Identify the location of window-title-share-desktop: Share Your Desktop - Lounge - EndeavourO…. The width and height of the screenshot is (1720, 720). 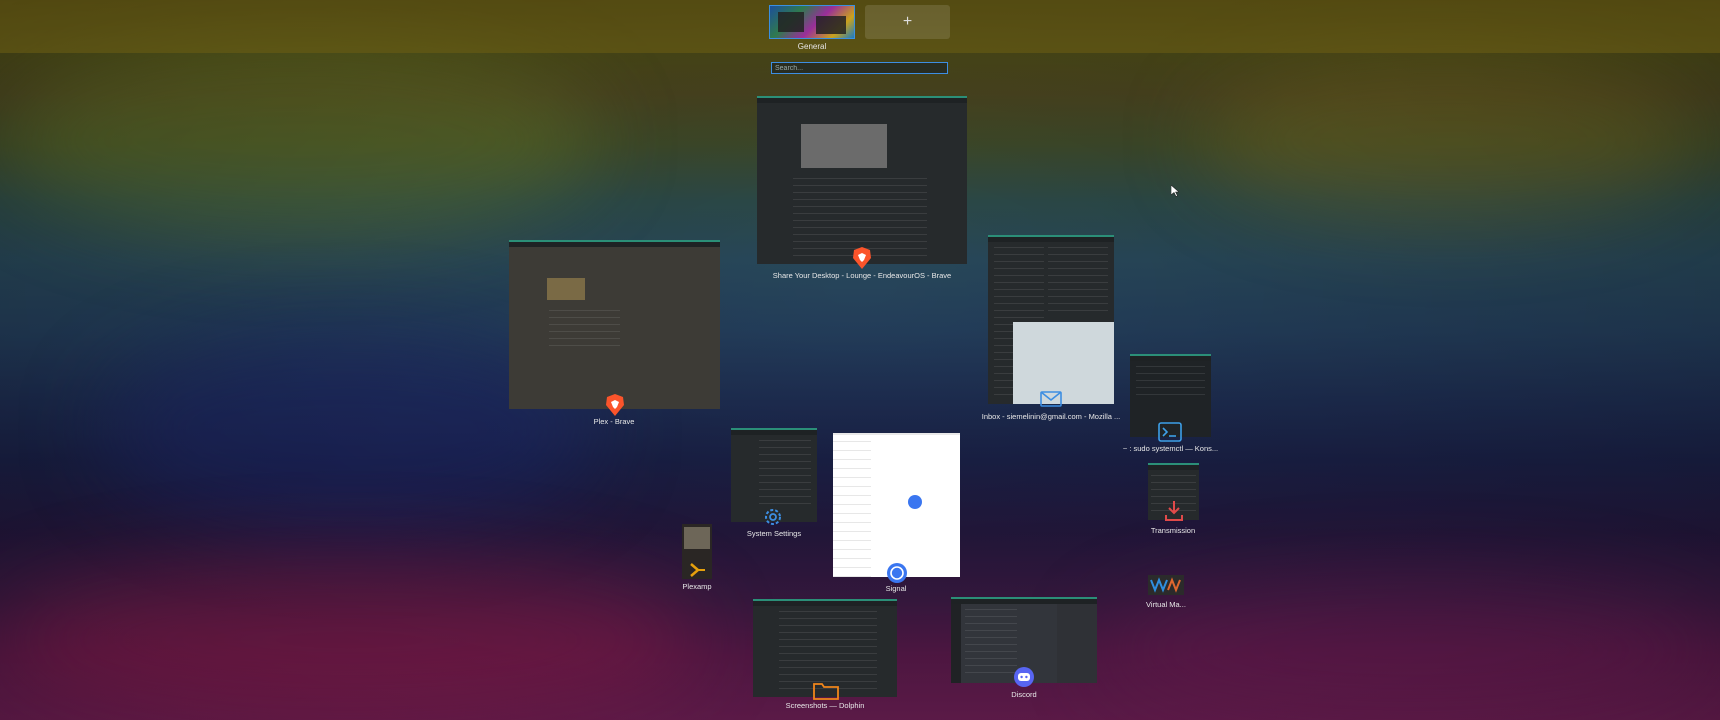
(862, 275).